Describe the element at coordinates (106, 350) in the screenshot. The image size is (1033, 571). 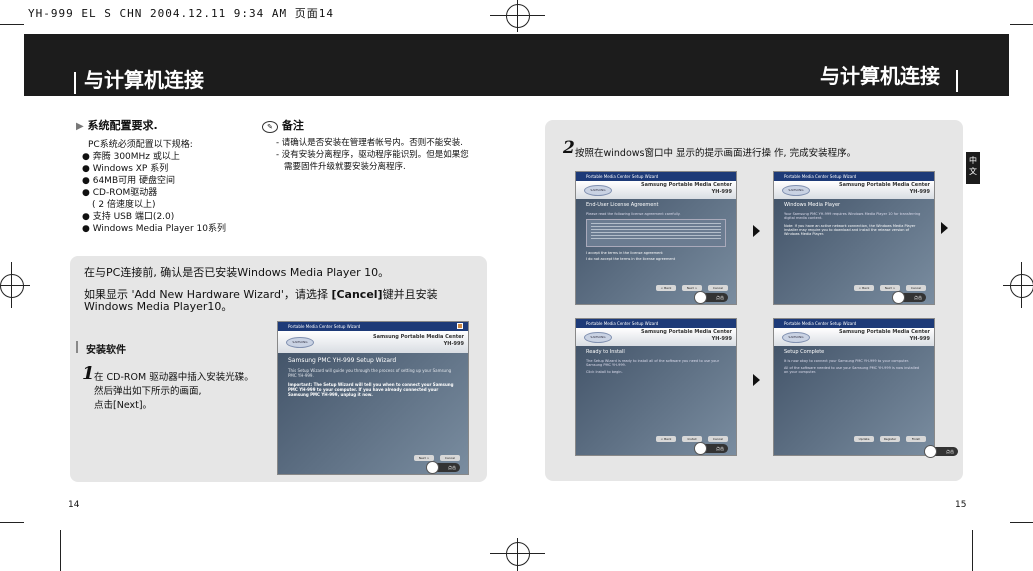
I see `install-software-heading: 安装软件` at that location.